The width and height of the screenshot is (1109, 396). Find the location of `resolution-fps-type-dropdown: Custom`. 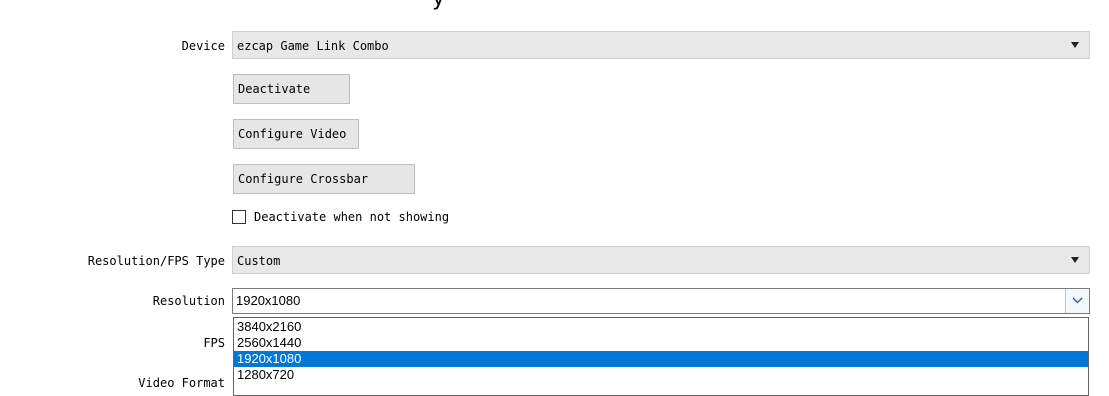

resolution-fps-type-dropdown: Custom is located at coordinates (661, 260).